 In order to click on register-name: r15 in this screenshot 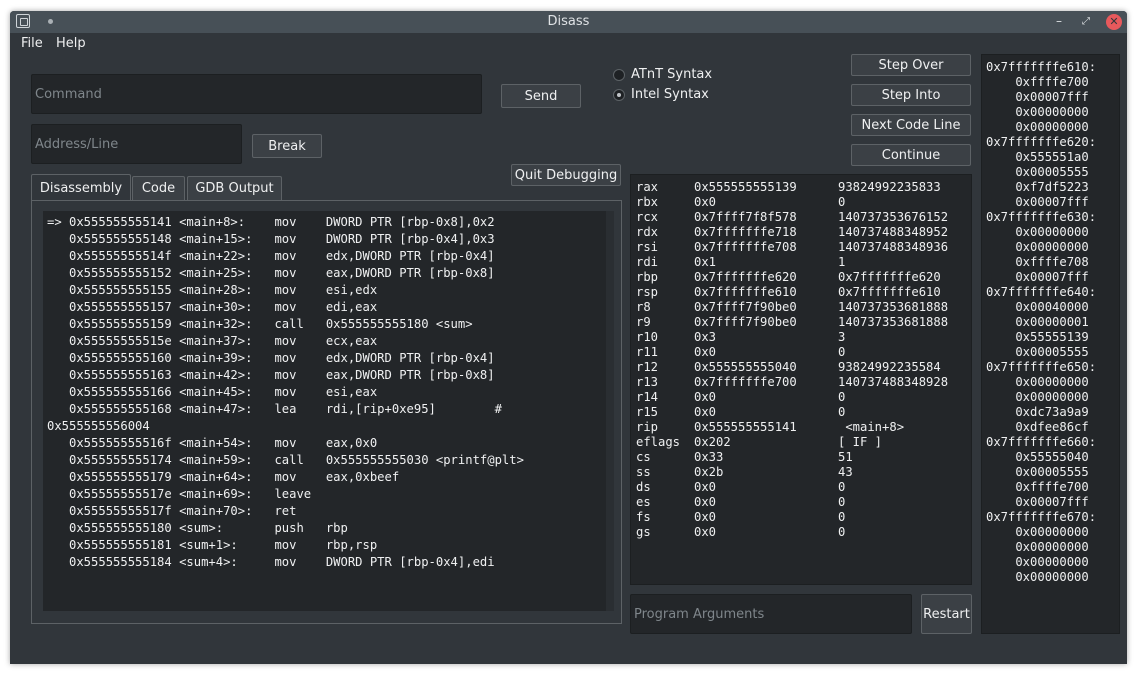, I will do `click(647, 412)`.